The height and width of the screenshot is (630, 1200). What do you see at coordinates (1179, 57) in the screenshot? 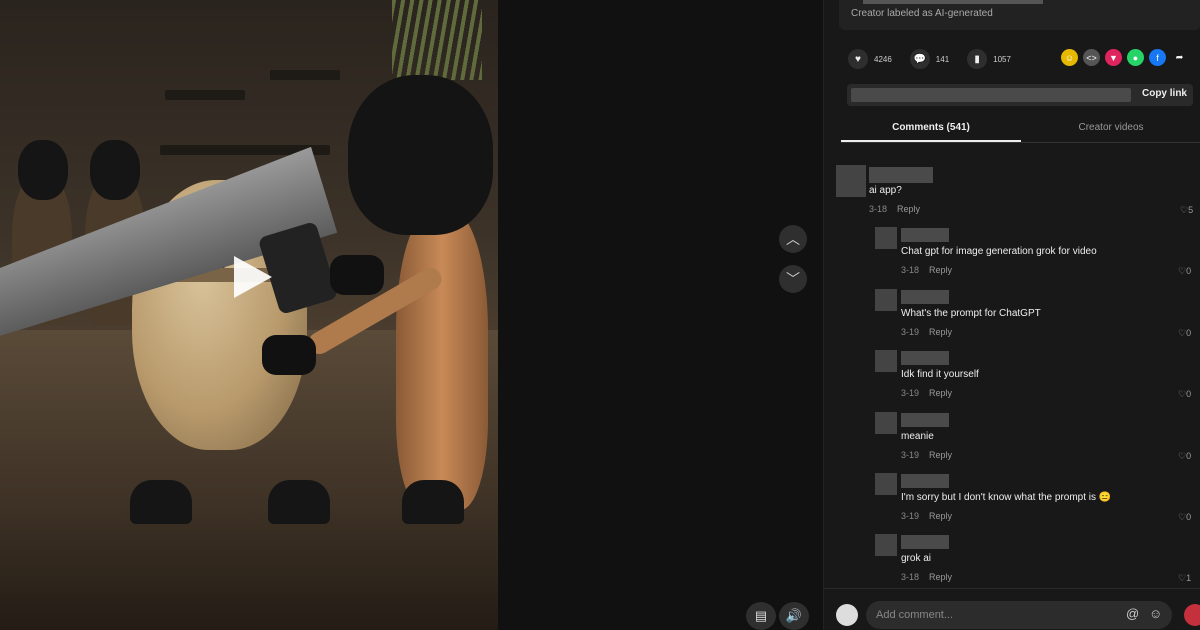
I see `share-arrow-icon: ➦` at bounding box center [1179, 57].